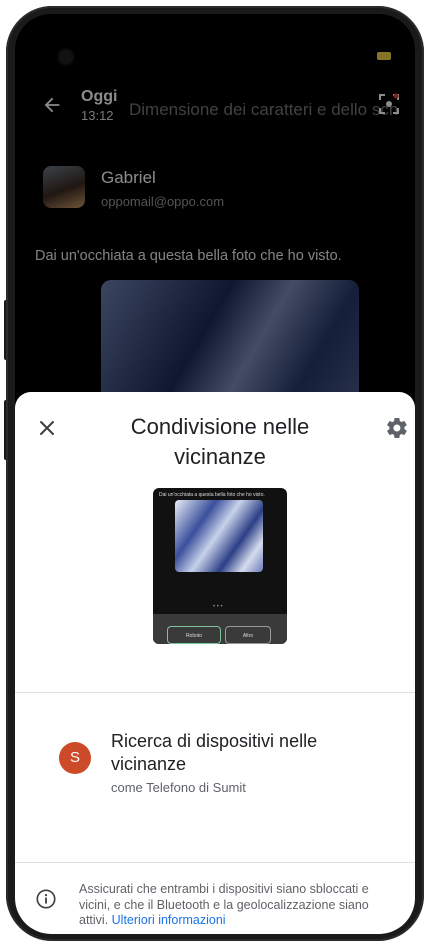 This screenshot has width=430, height=947. I want to click on sender-email: oppomail@oppo.com, so click(163, 201).